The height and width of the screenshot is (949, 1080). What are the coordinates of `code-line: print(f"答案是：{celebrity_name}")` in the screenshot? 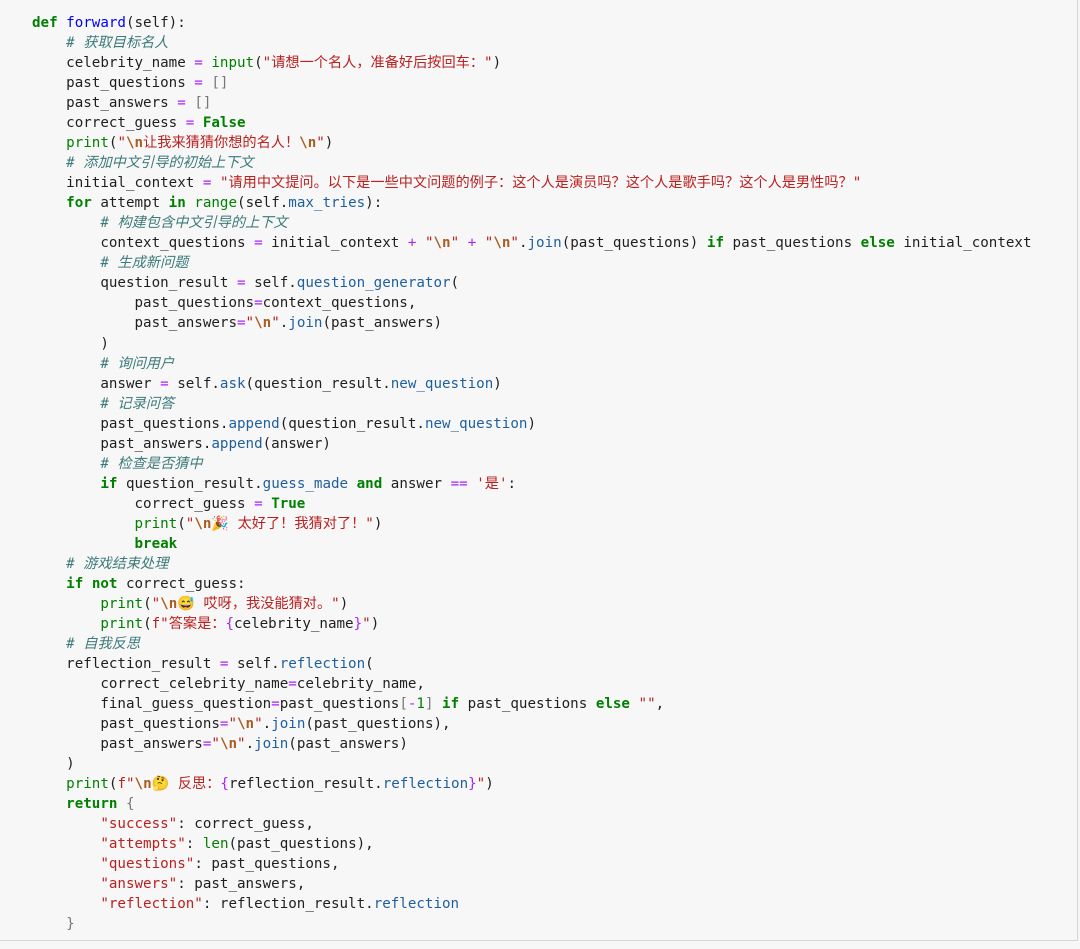 It's located at (532, 624).